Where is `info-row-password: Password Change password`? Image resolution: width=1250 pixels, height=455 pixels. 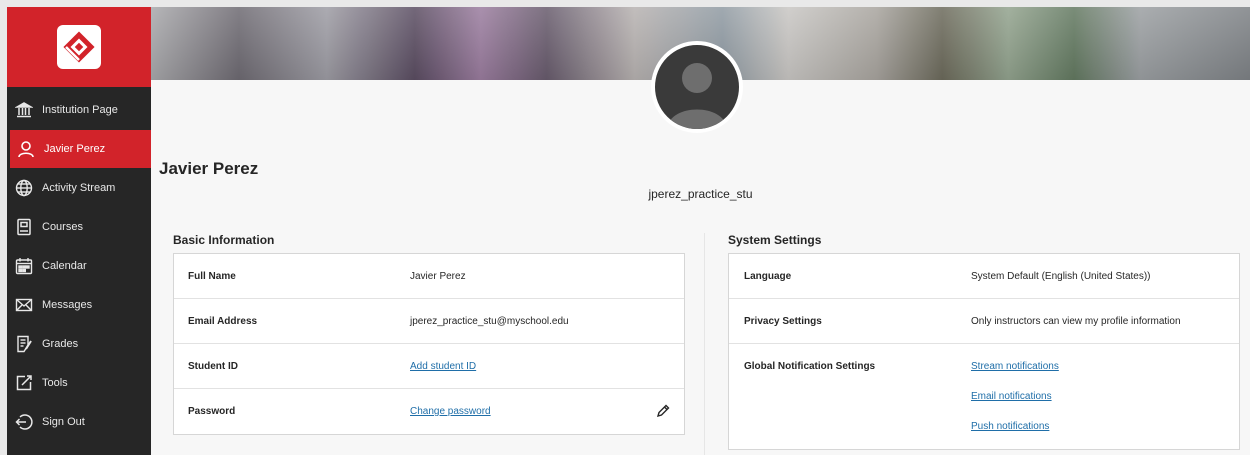
info-row-password: Password Change password is located at coordinates (429, 411).